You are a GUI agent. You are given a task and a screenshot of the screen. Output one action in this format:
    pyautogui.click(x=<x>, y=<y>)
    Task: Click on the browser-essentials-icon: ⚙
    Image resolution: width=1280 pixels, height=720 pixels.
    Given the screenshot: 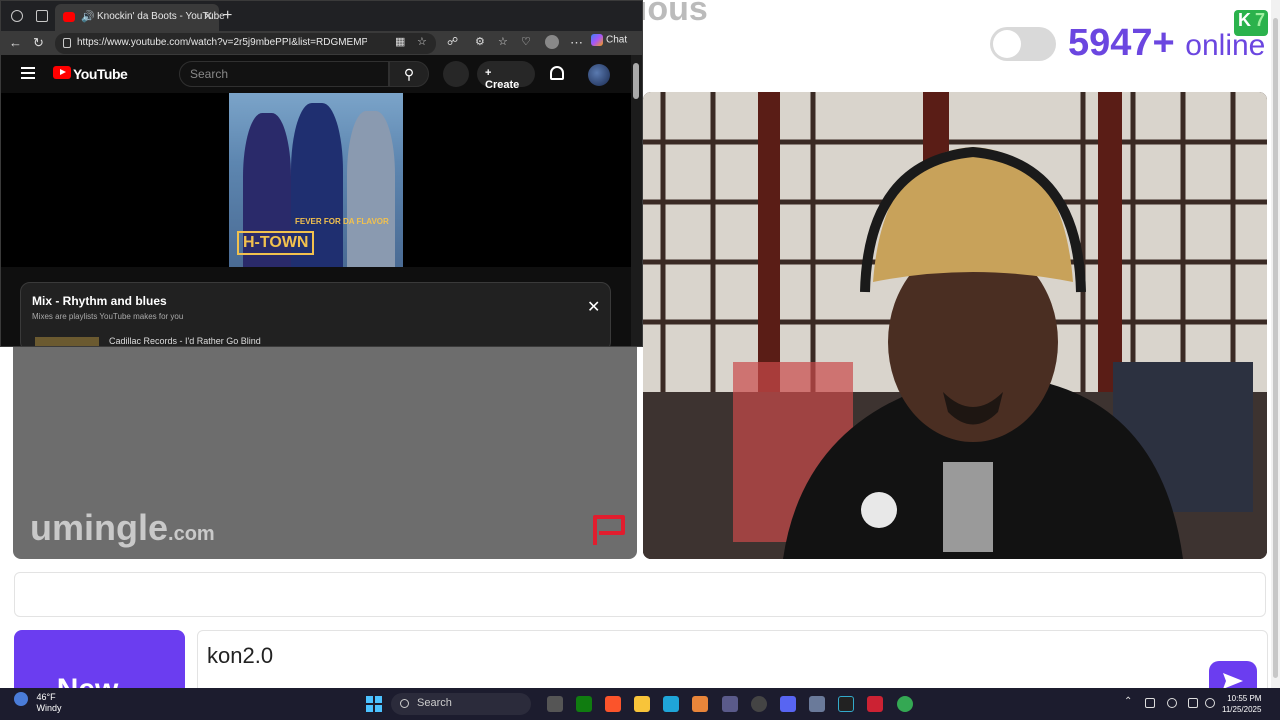 What is the action you would take?
    pyautogui.click(x=480, y=41)
    